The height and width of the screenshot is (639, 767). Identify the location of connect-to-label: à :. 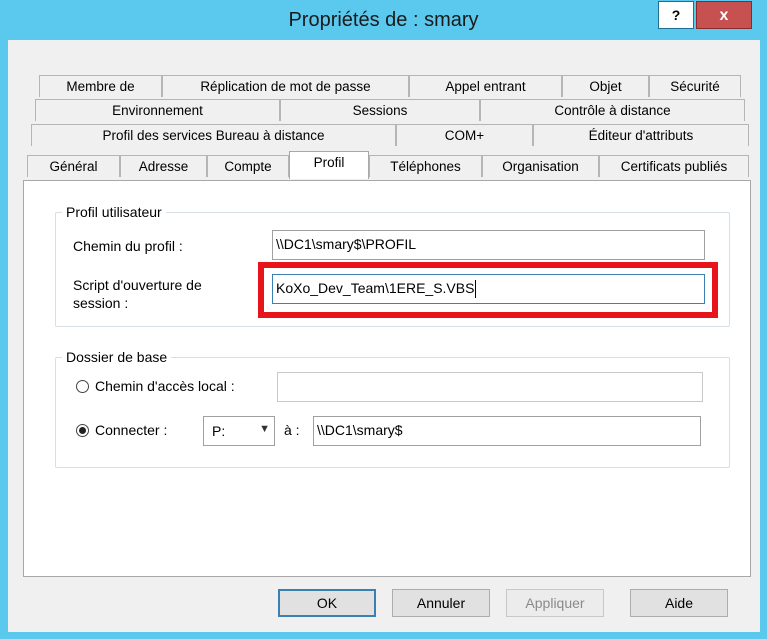
(292, 430).